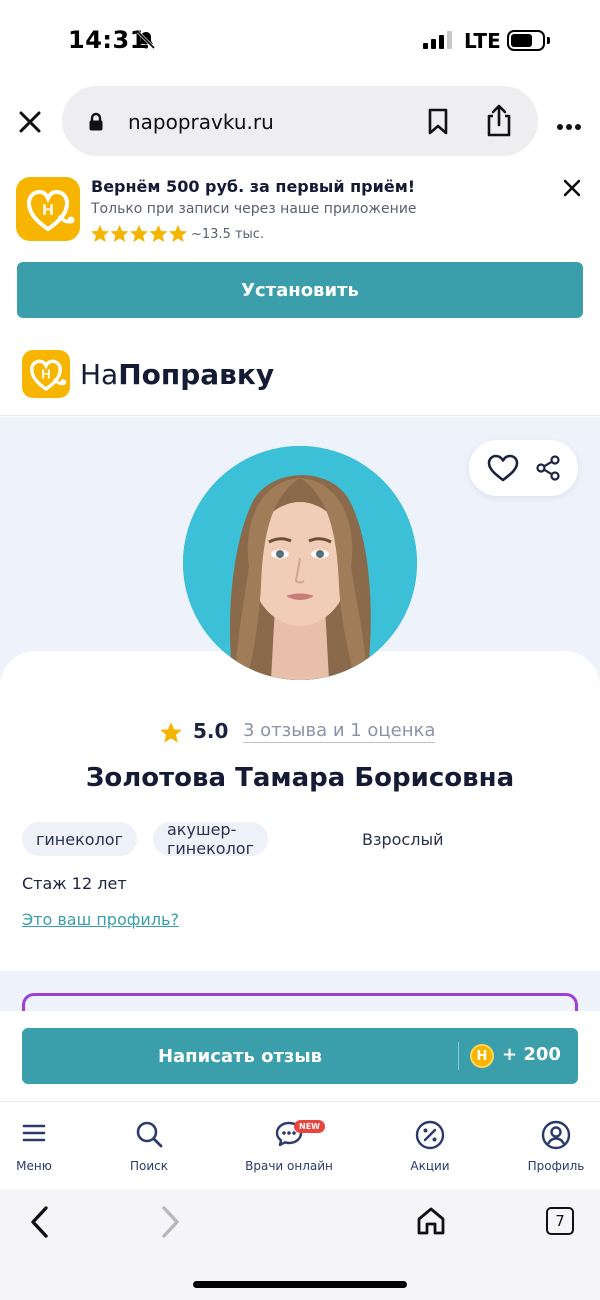 The width and height of the screenshot is (600, 1300). What do you see at coordinates (148, 1166) in the screenshot?
I see `nav-search-label: Поиск` at bounding box center [148, 1166].